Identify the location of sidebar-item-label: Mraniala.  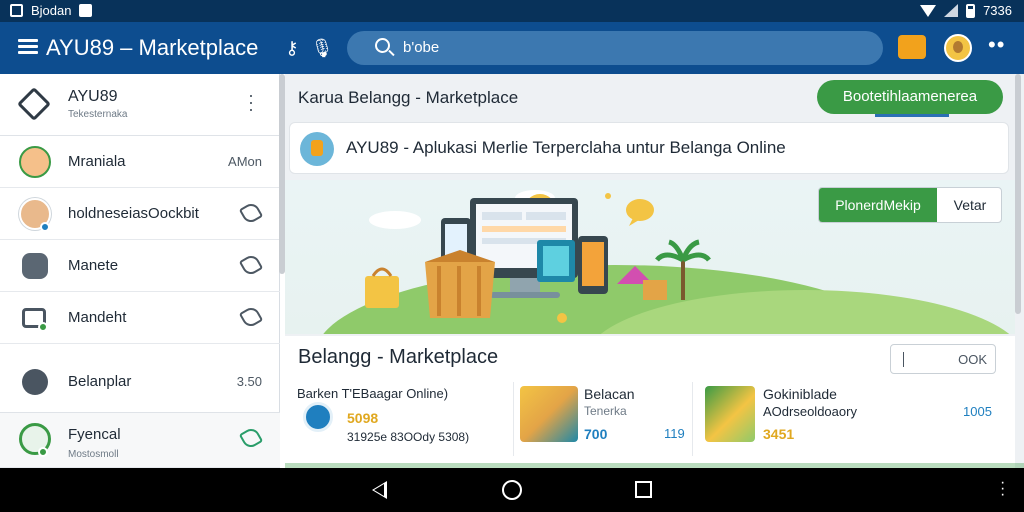
(97, 161).